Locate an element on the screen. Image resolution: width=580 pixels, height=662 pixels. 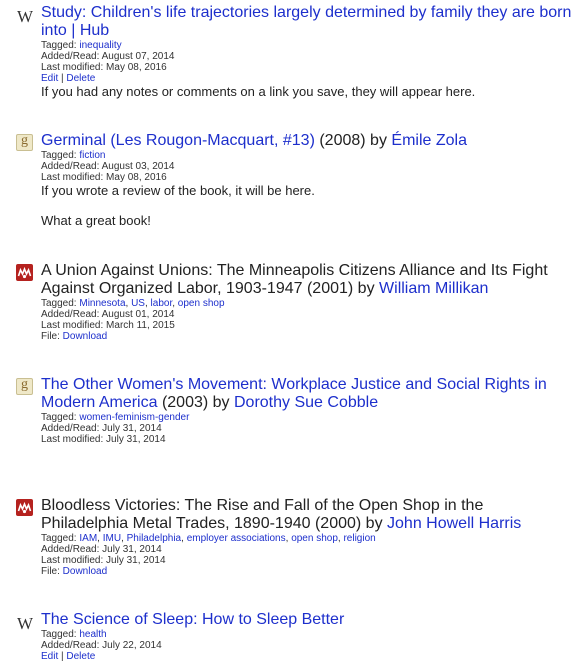
added-date: August 07, 2014 is located at coordinates (138, 56).